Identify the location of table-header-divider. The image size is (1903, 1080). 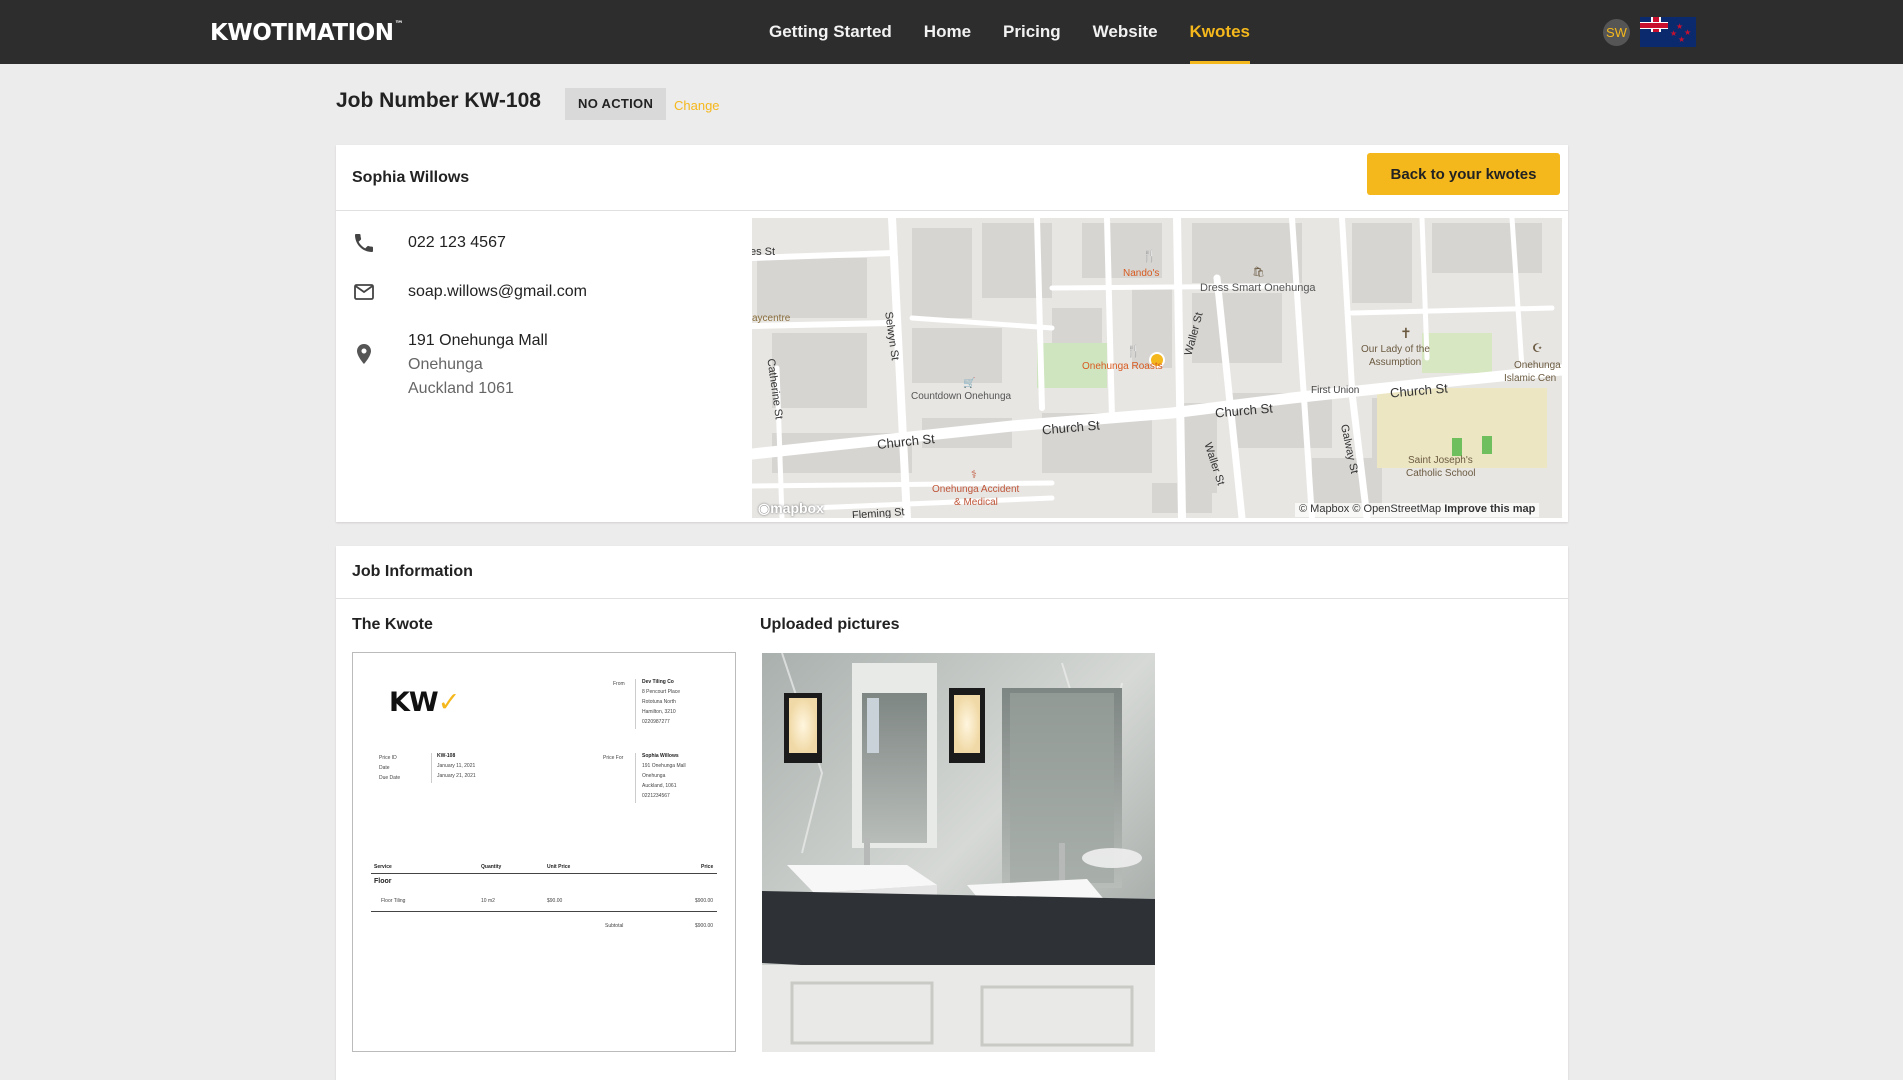
(544, 873).